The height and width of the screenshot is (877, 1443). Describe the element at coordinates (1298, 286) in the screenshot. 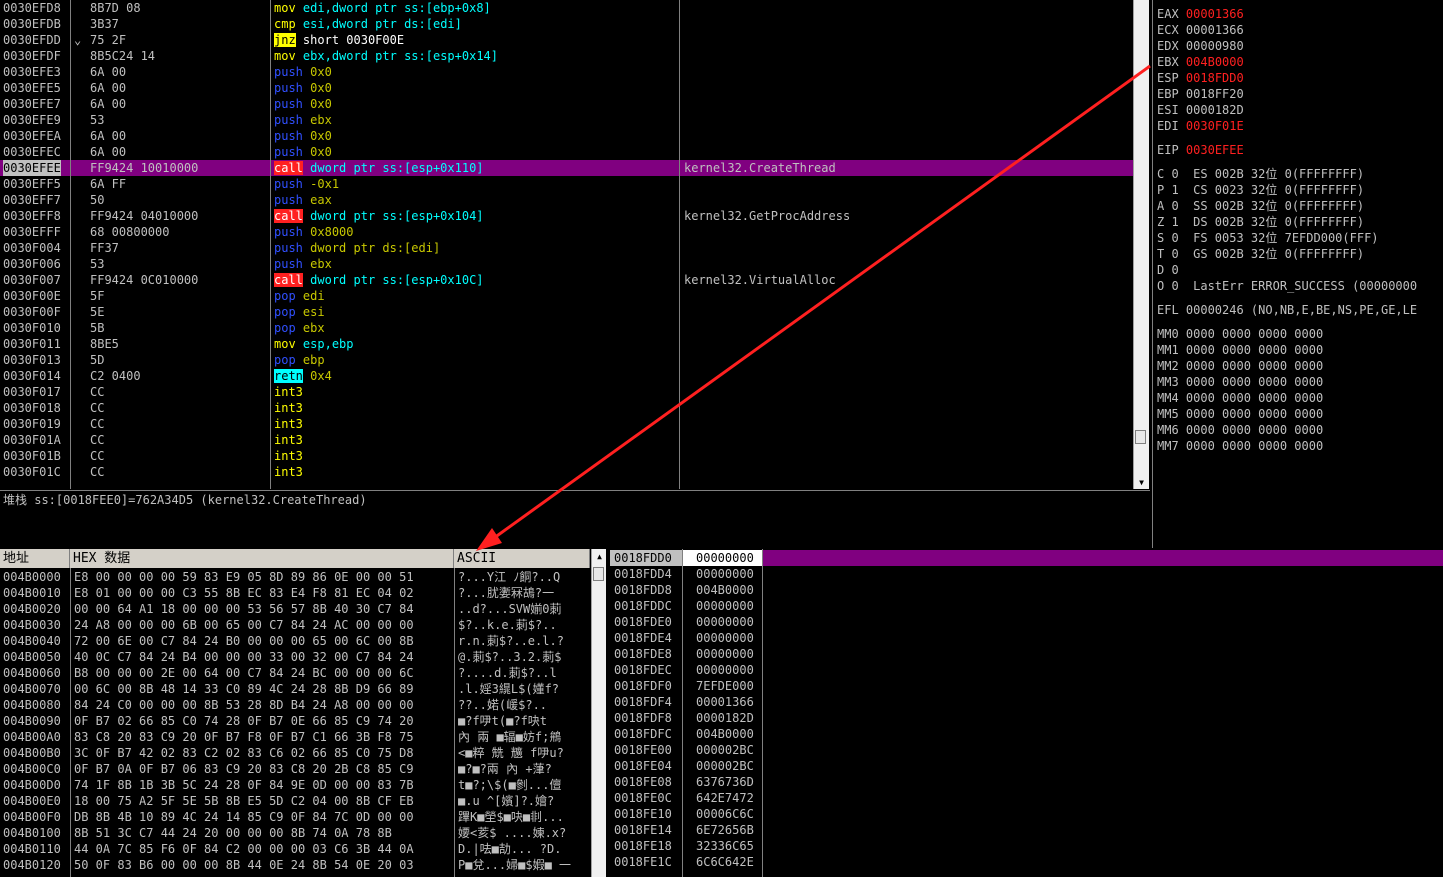

I see `flag-row: O 0 LastErr ERROR_SUCCESS (00000000` at that location.